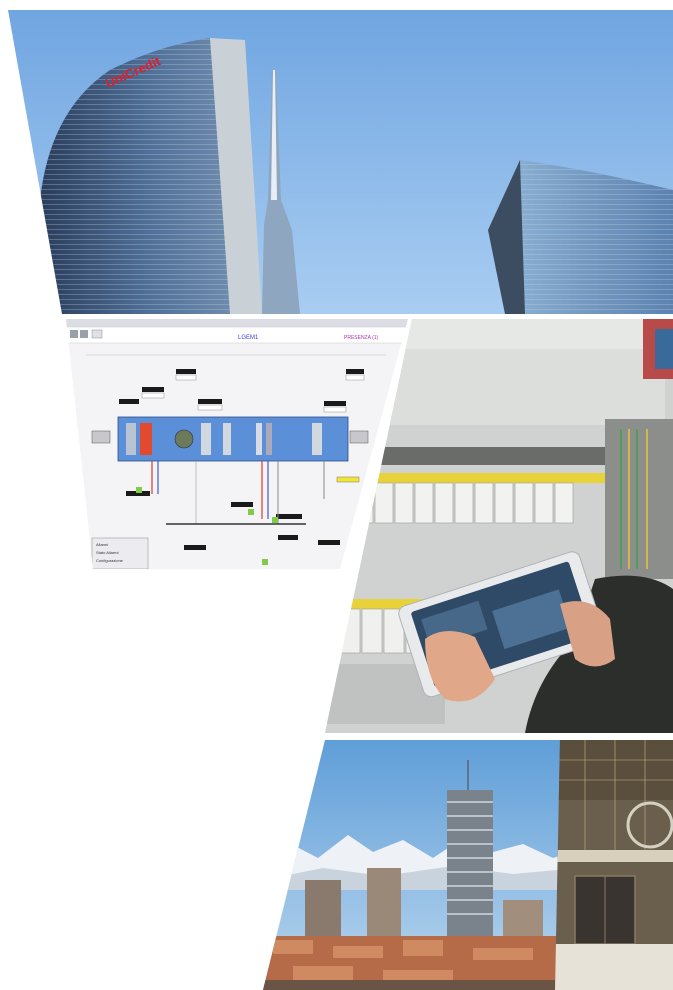 The width and height of the screenshot is (673, 990). I want to click on city-tower, so click(470, 865).